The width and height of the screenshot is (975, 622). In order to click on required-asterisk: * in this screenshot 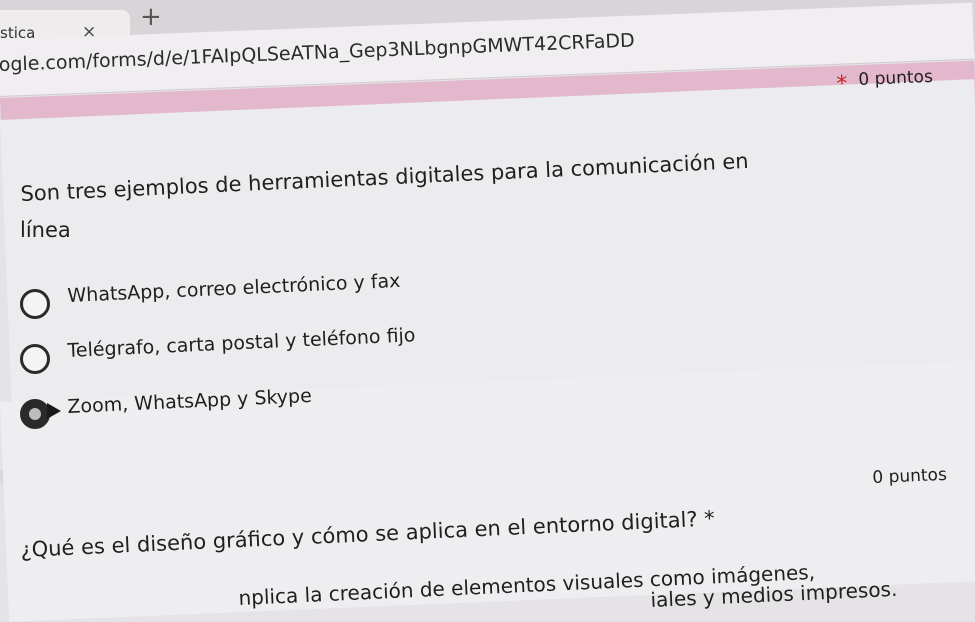, I will do `click(842, 84)`.